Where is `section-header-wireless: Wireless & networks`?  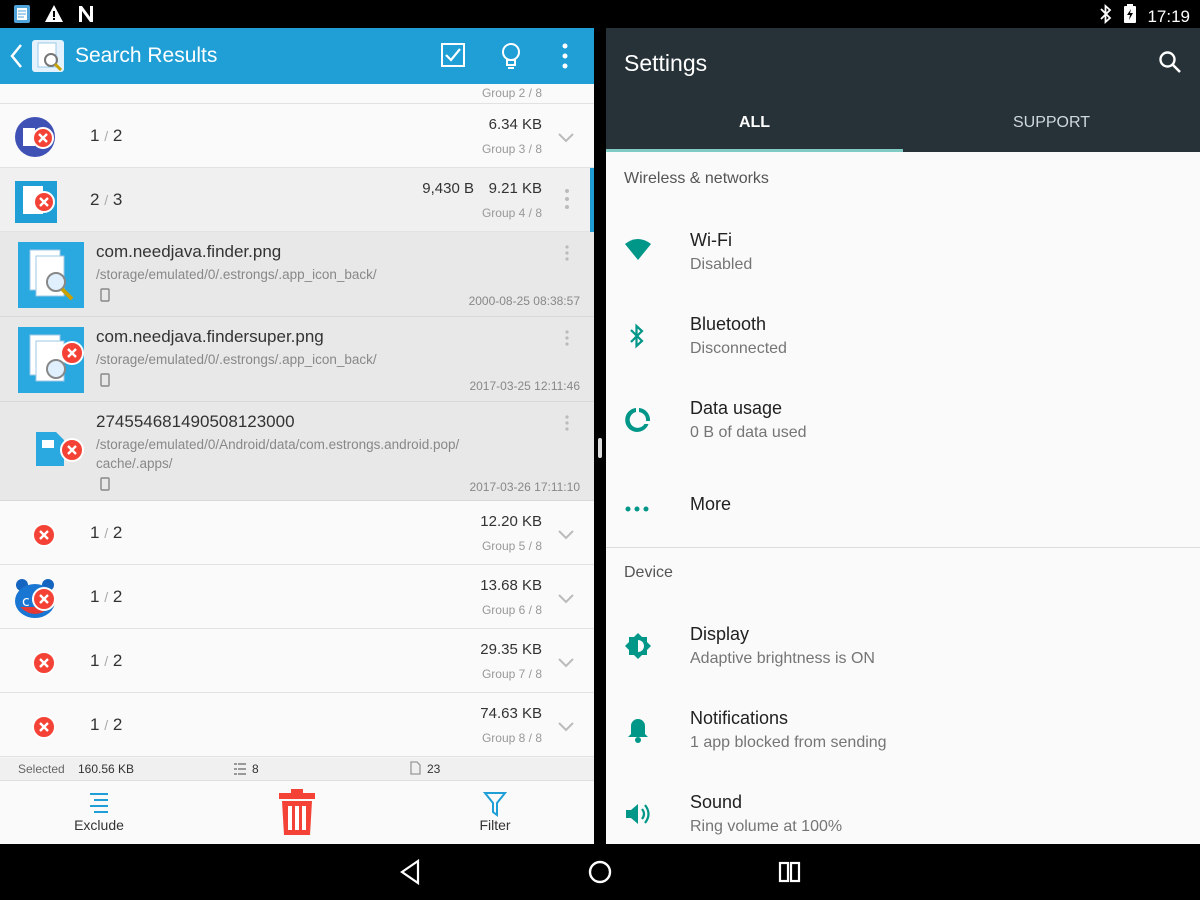
section-header-wireless: Wireless & networks is located at coordinates (696, 178).